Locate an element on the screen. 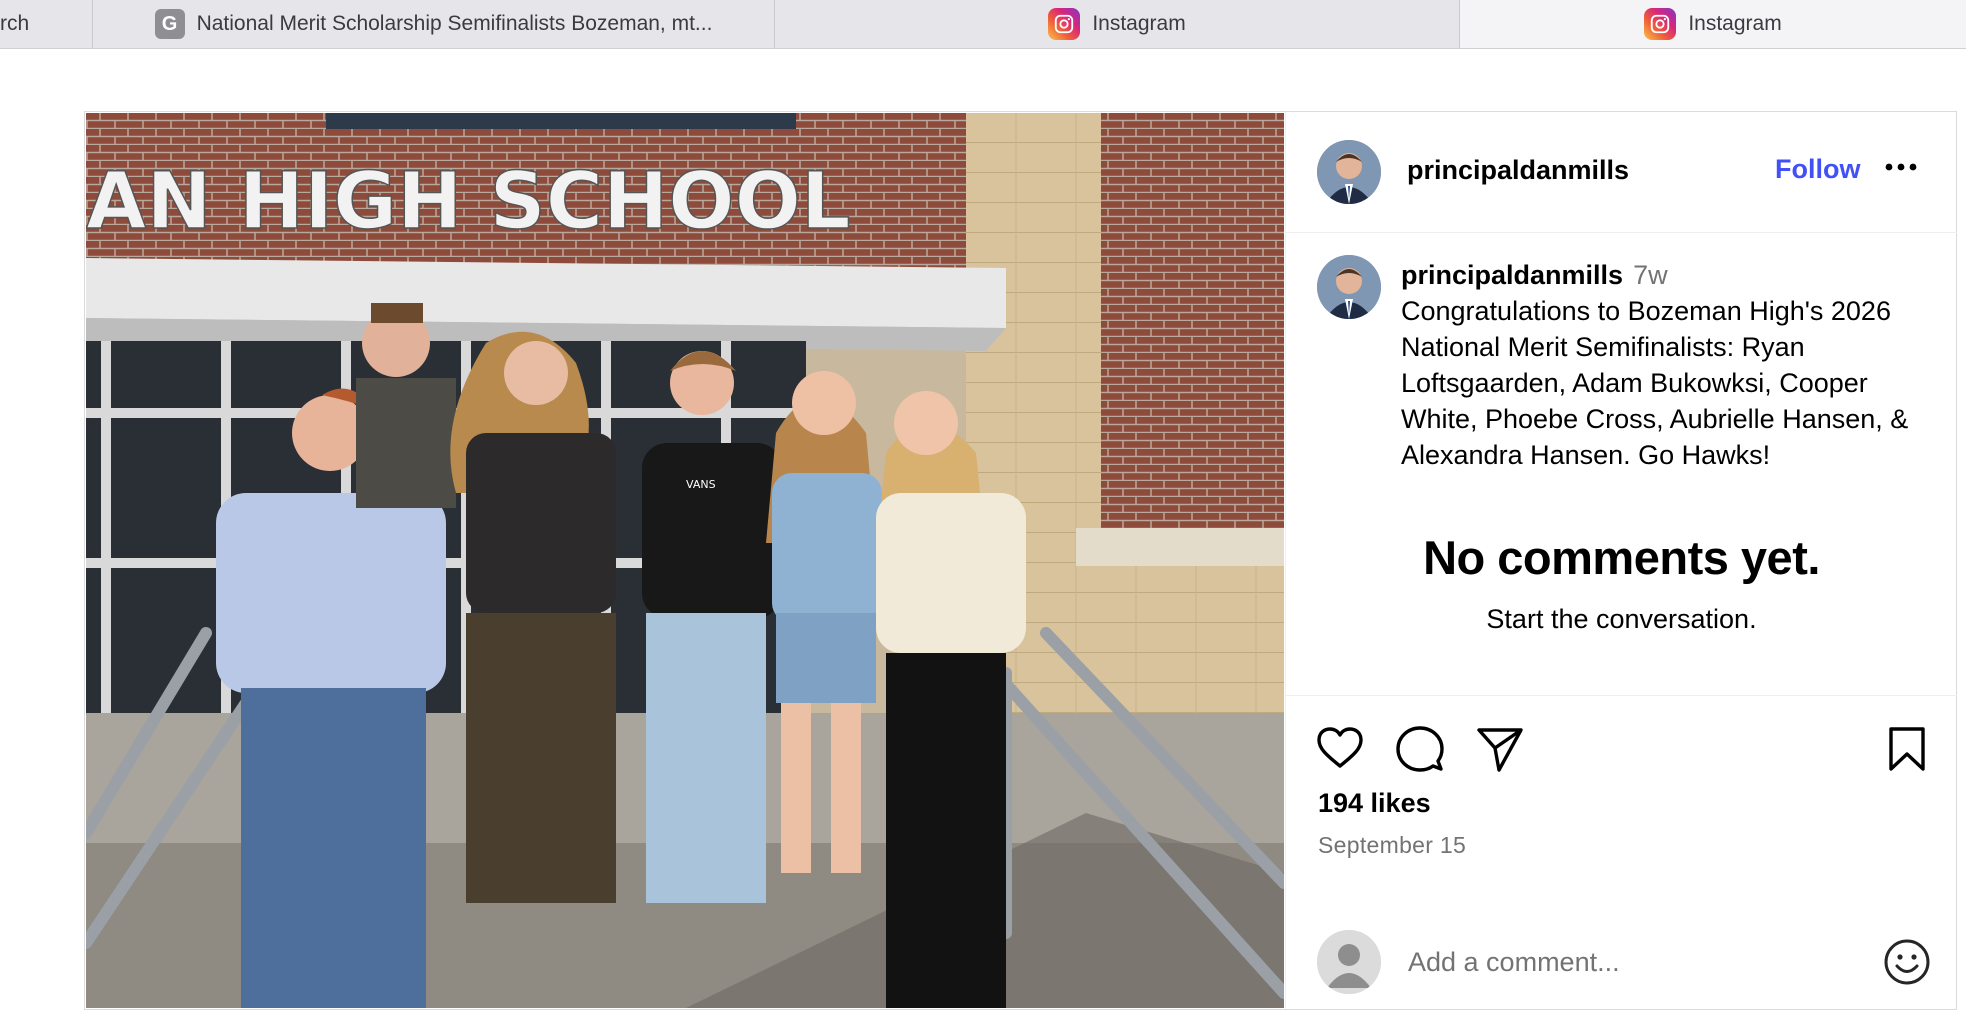 This screenshot has width=1966, height=1030. default-avatar-icon is located at coordinates (1349, 962).